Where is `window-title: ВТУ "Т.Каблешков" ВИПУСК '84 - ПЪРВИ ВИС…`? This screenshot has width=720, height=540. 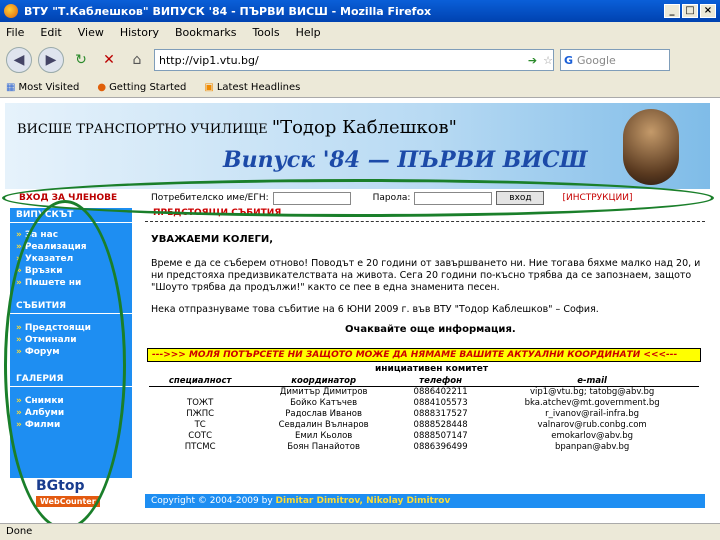
window-title: ВТУ "Т.Каблешков" ВИПУСК '84 - ПЪРВИ ВИС… is located at coordinates (228, 11).